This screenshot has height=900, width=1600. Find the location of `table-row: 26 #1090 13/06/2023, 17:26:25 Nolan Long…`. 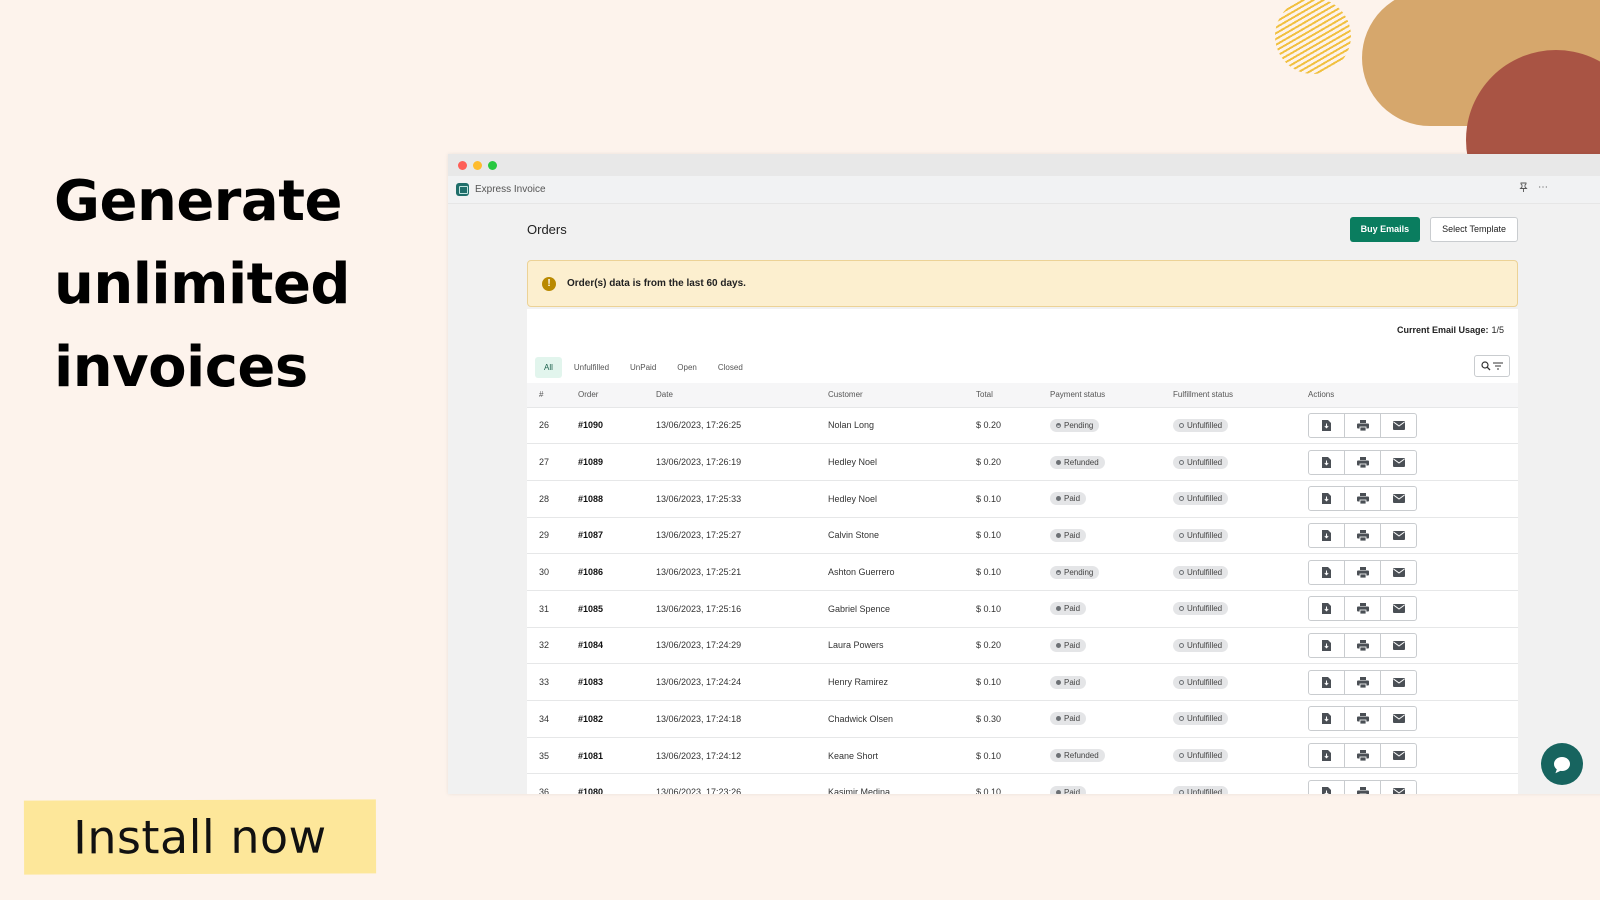

table-row: 26 #1090 13/06/2023, 17:26:25 Nolan Long… is located at coordinates (1022, 425).